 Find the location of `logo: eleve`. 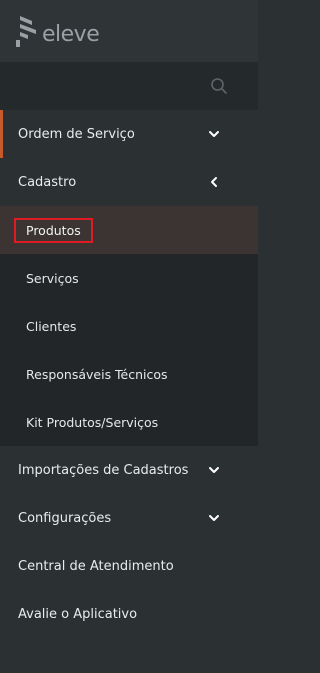

logo: eleve is located at coordinates (57, 31).